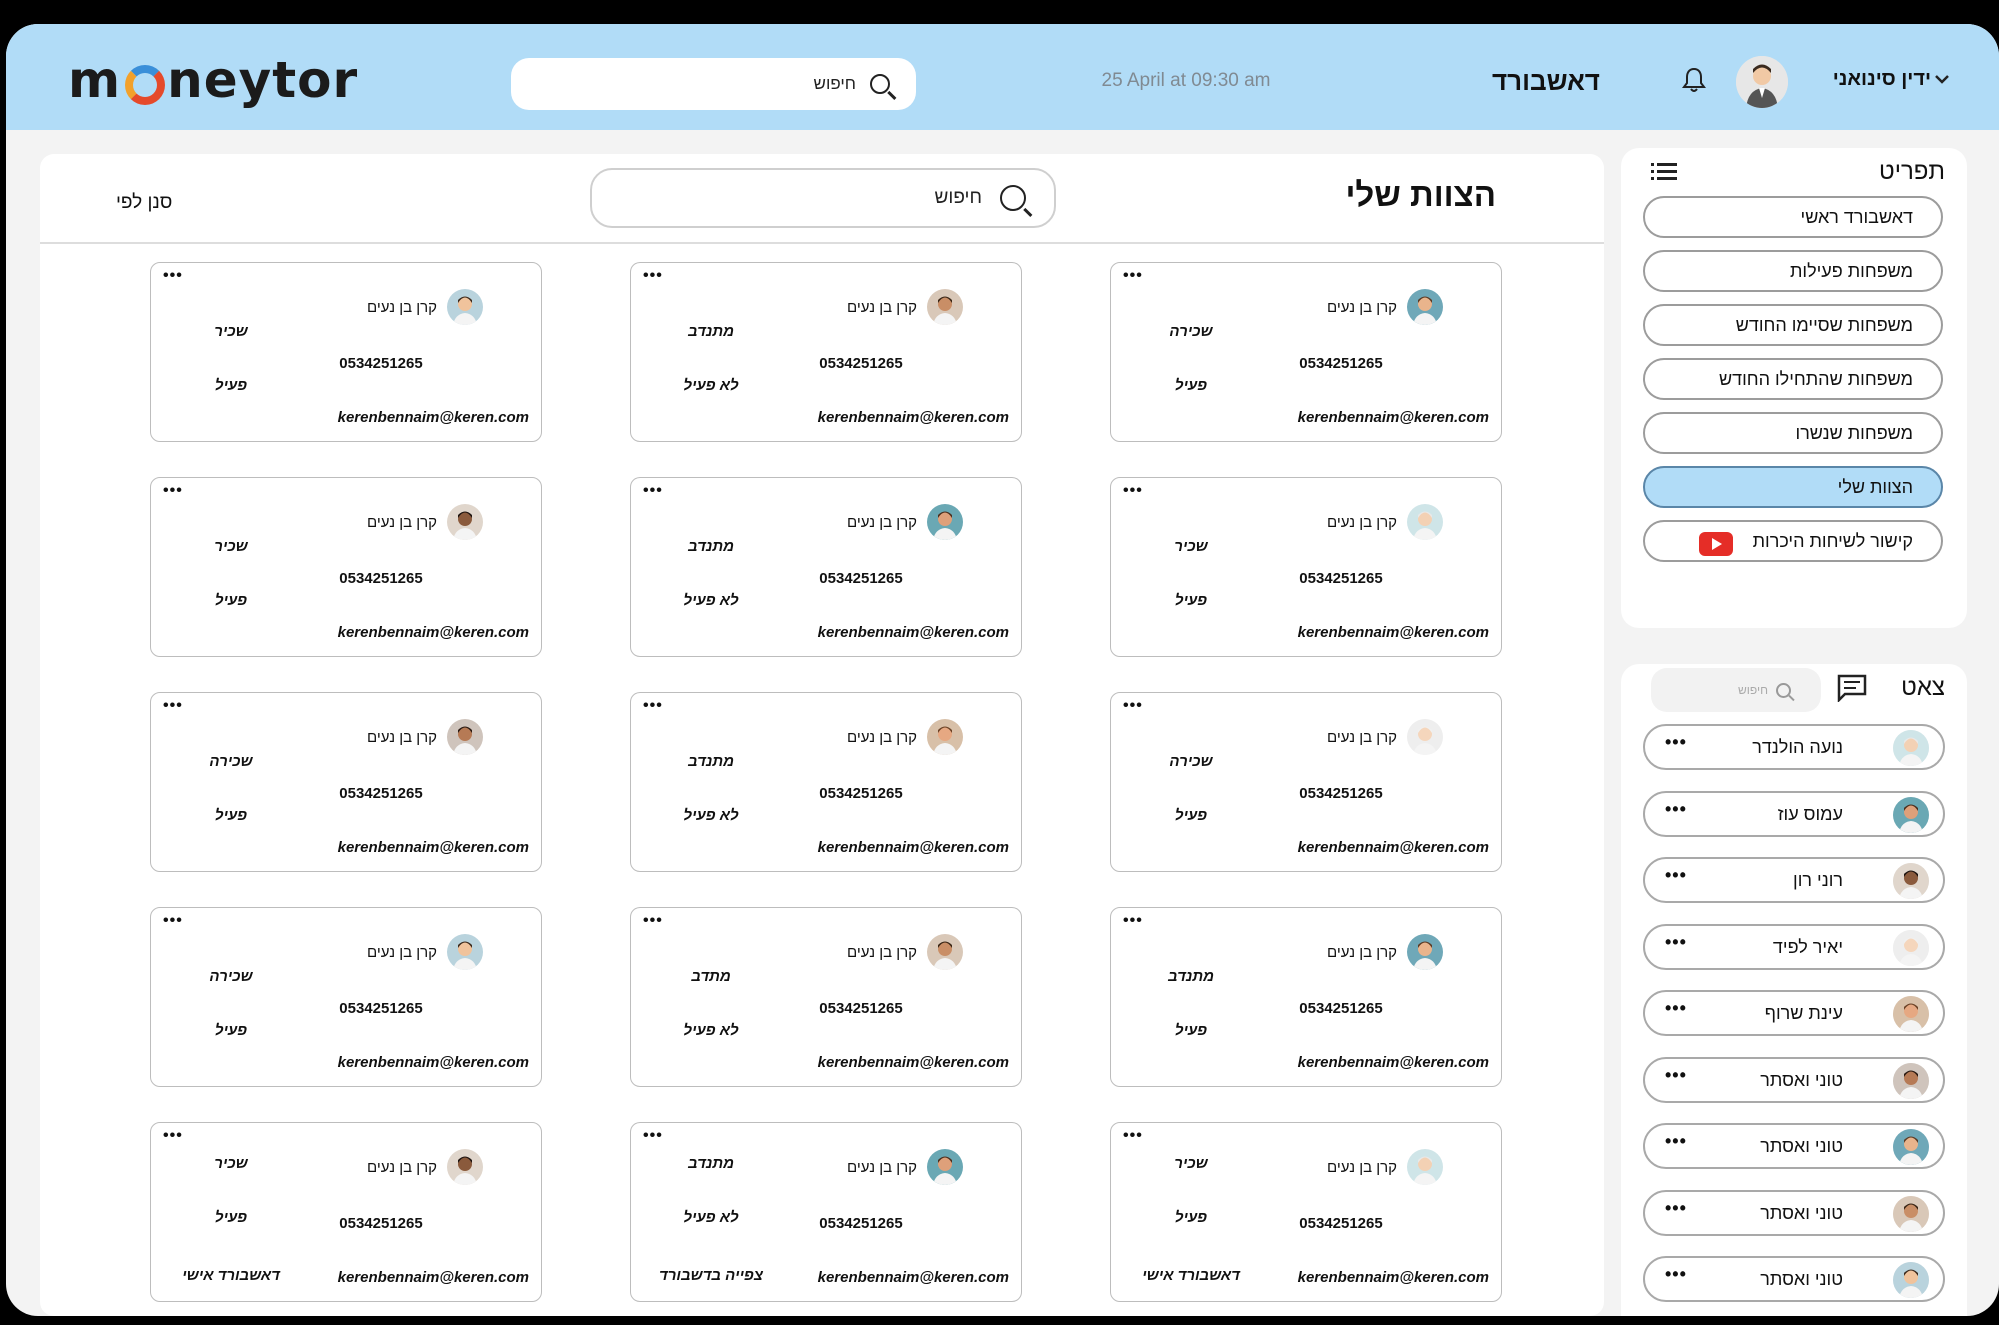  I want to click on contact-name: רוני רון, so click(1818, 880).